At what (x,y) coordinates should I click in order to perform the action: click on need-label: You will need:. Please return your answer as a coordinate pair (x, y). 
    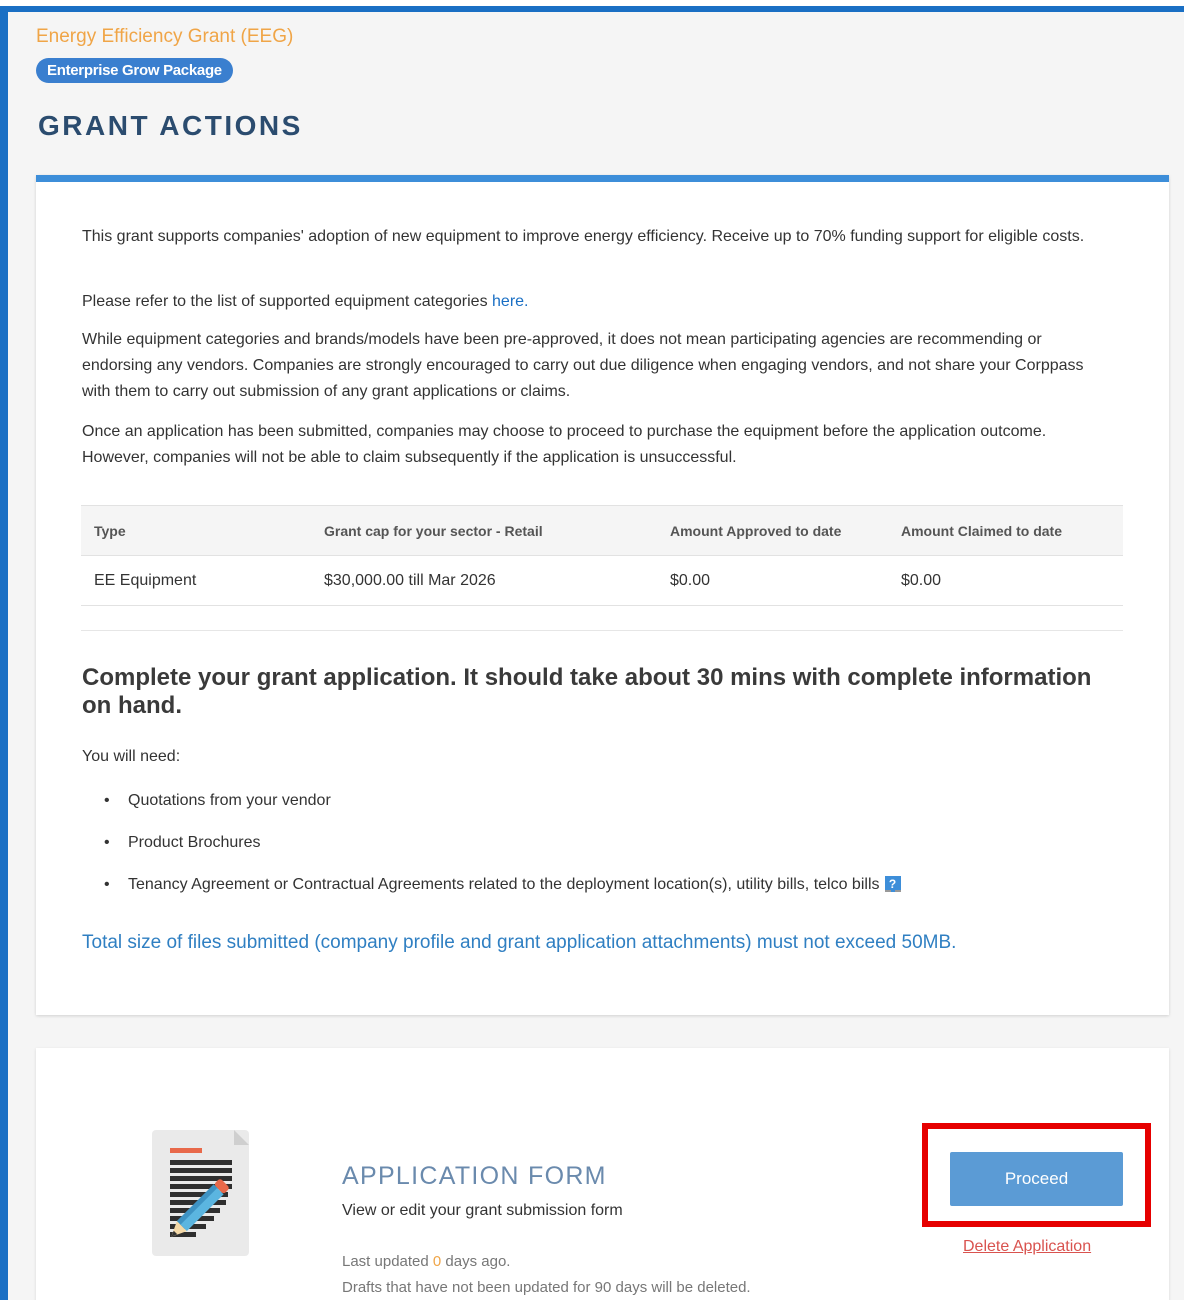
    Looking at the image, I should click on (131, 756).